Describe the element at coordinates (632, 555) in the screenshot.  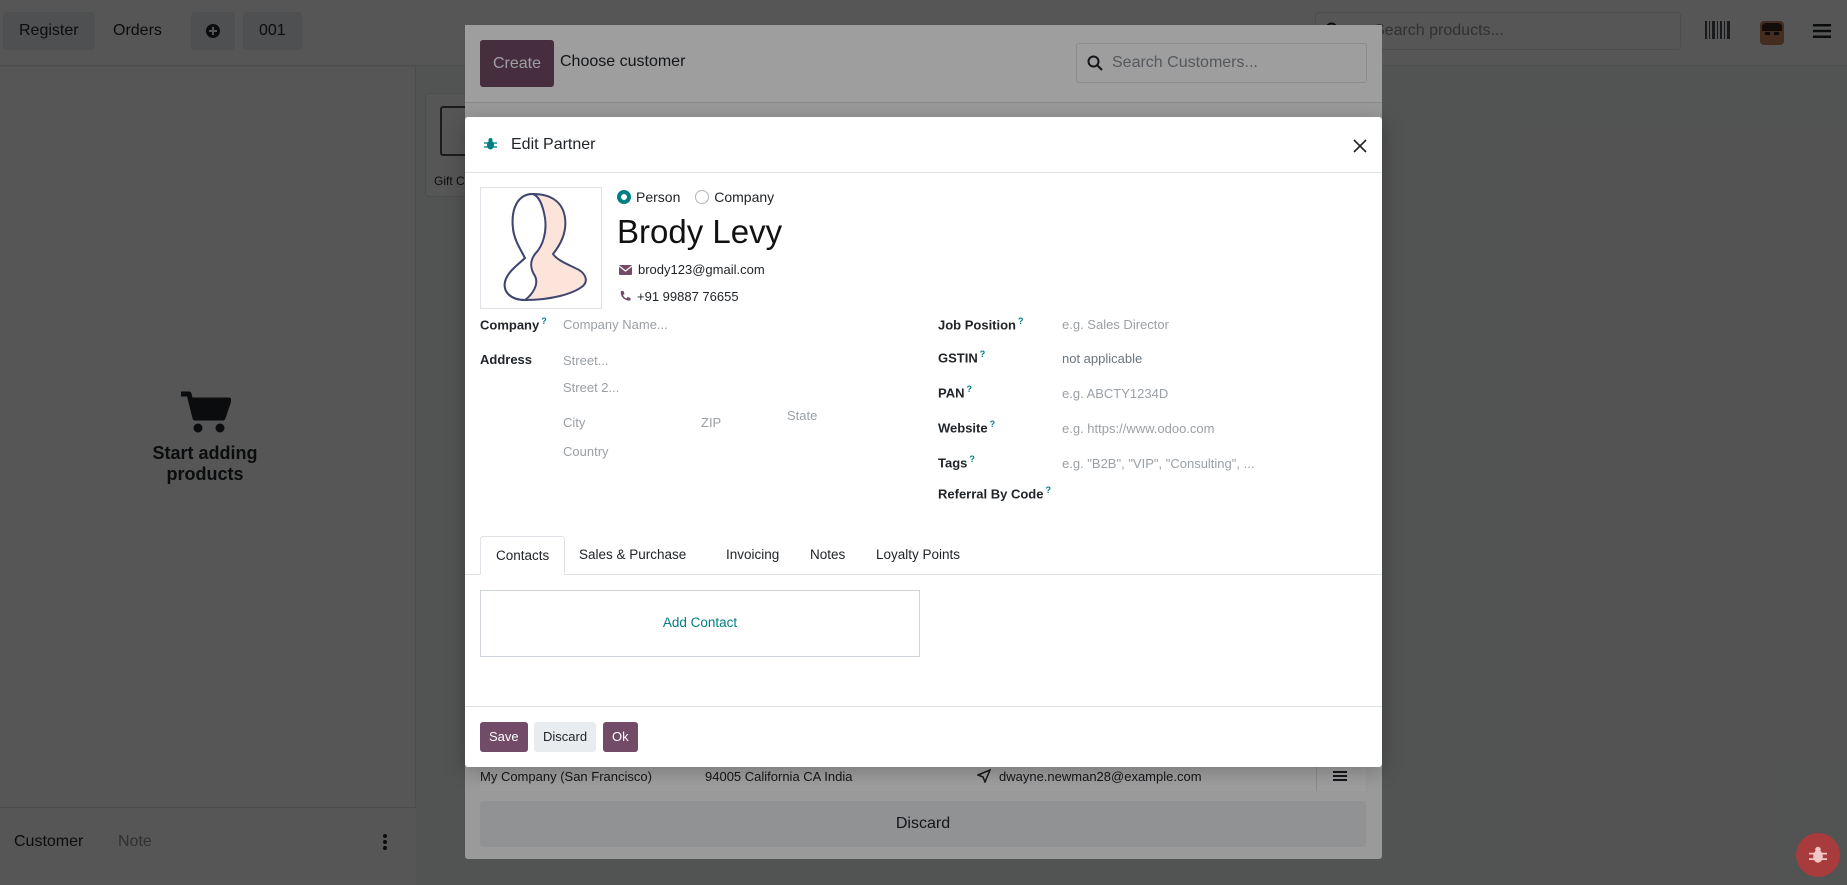
I see `tab-sales-purchase: Sales & Purchase` at that location.